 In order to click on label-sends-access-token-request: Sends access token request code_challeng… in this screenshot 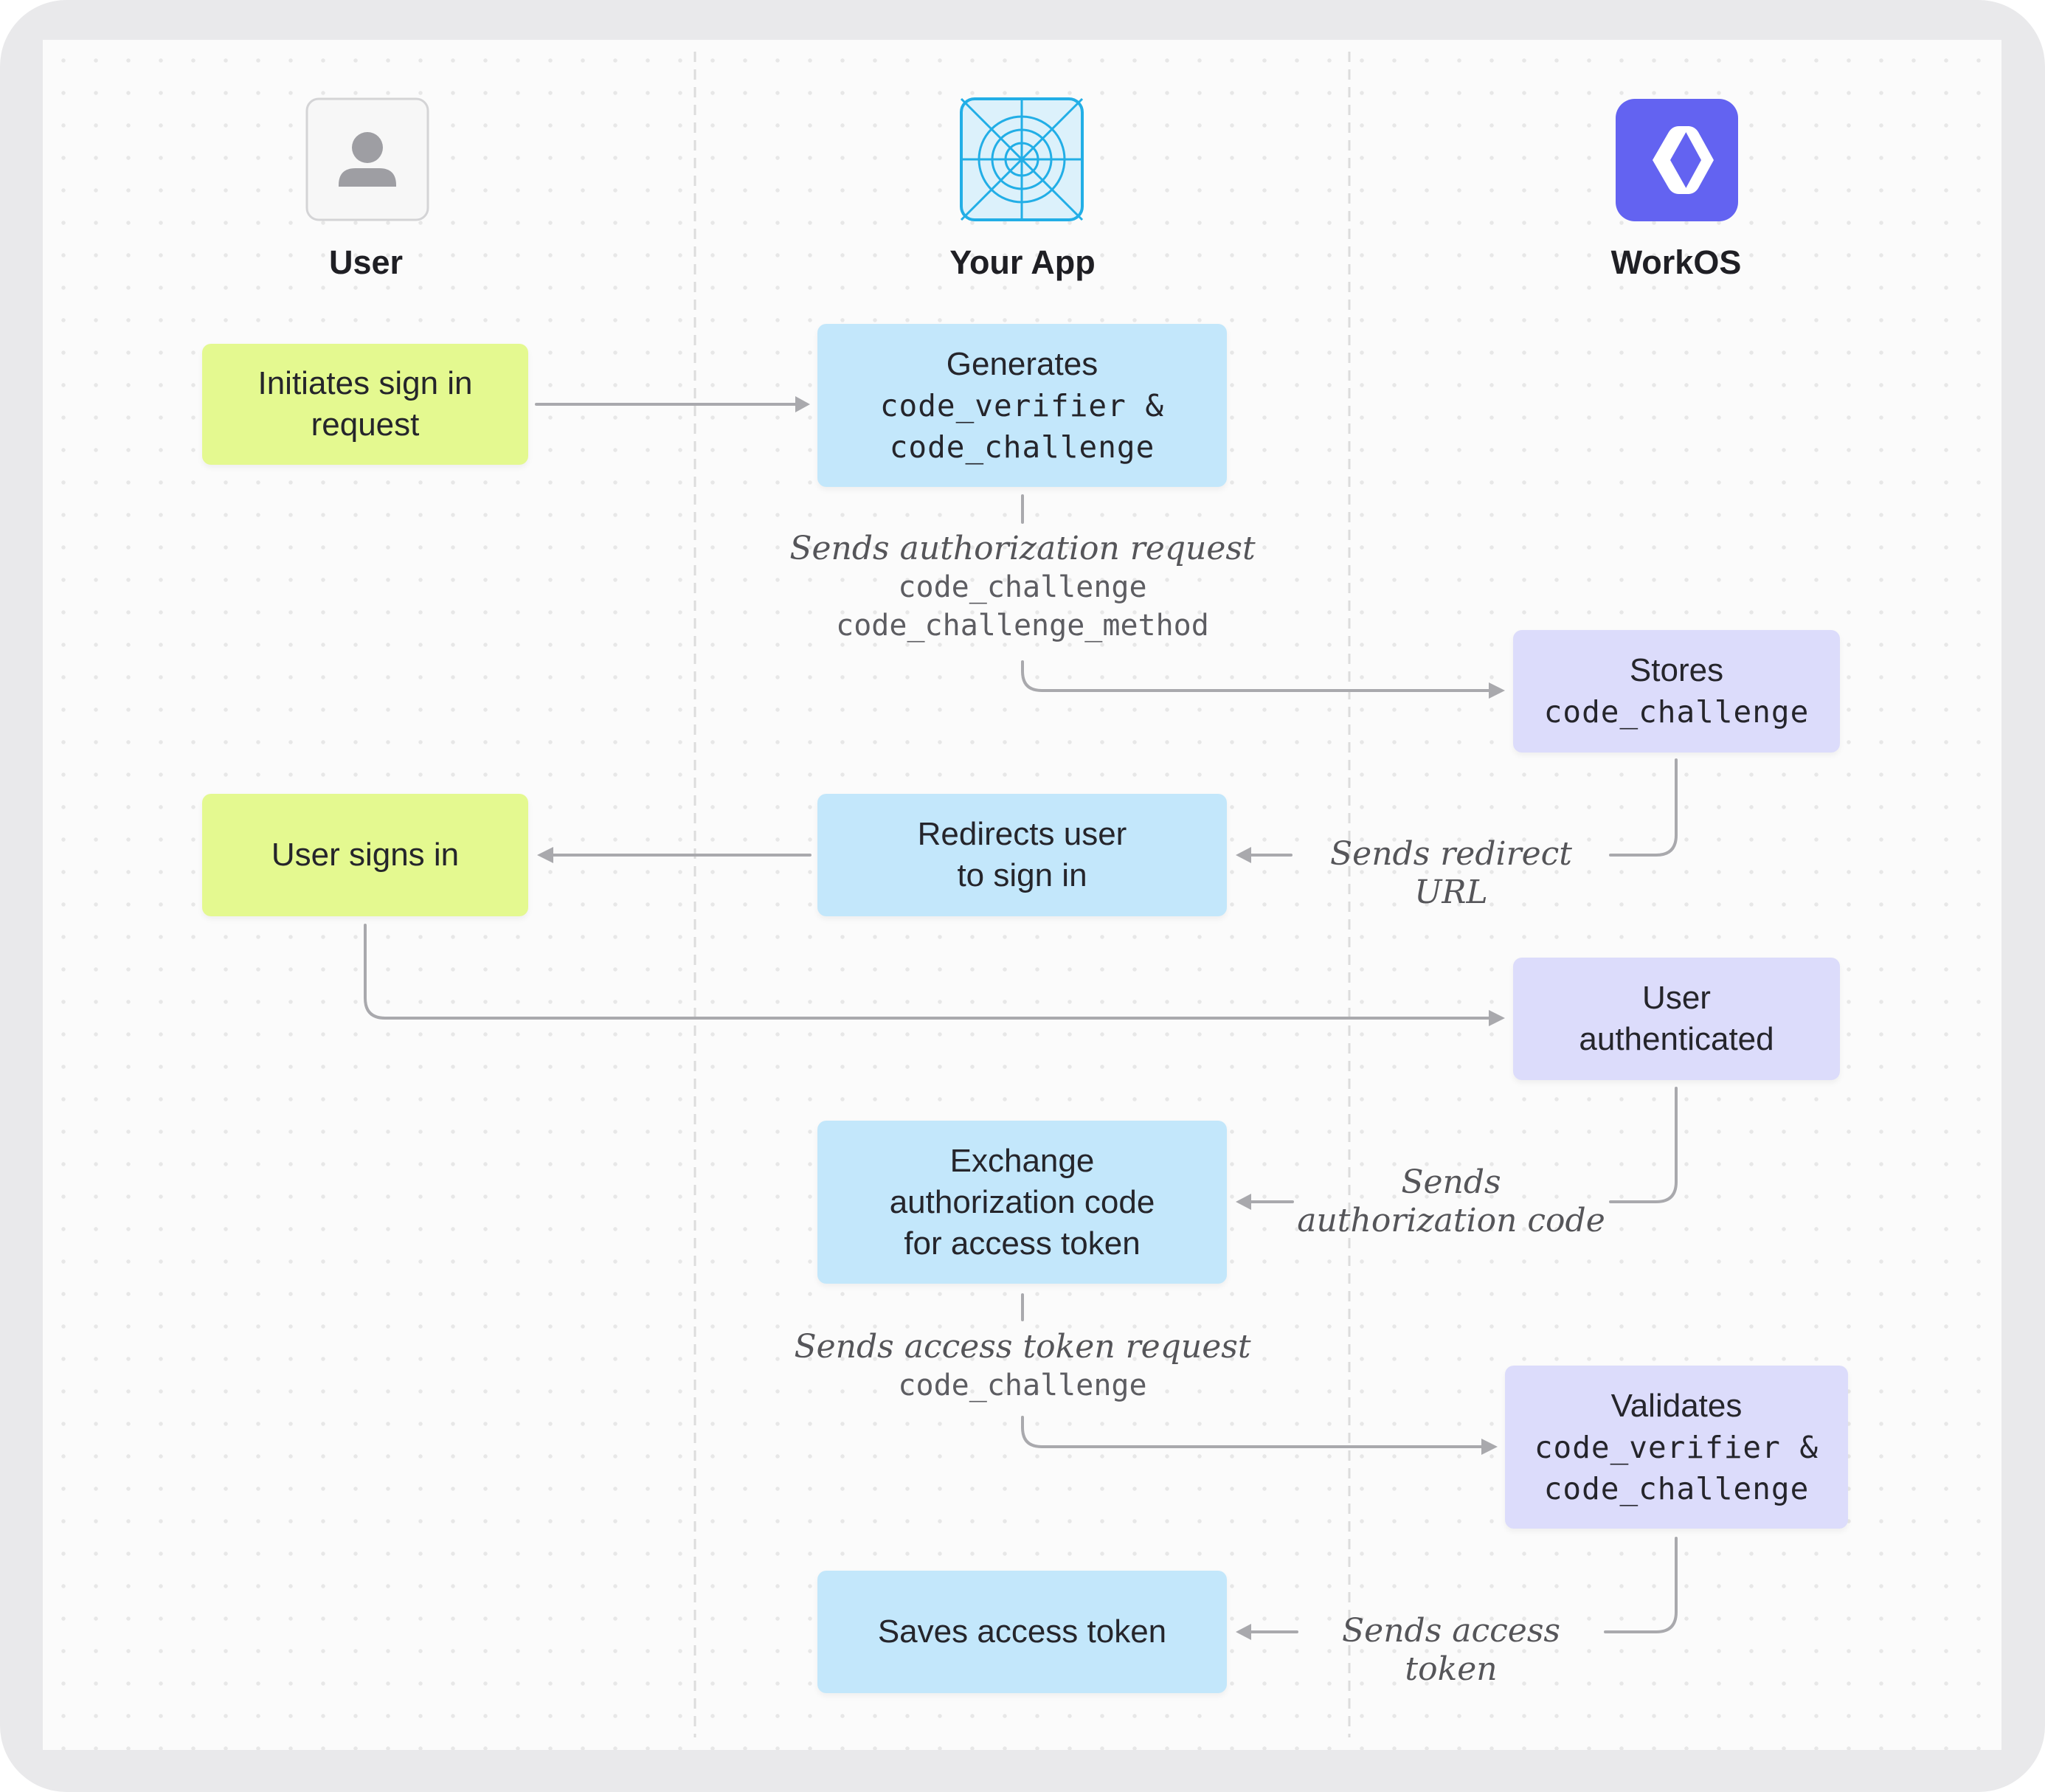, I will do `click(1022, 1366)`.